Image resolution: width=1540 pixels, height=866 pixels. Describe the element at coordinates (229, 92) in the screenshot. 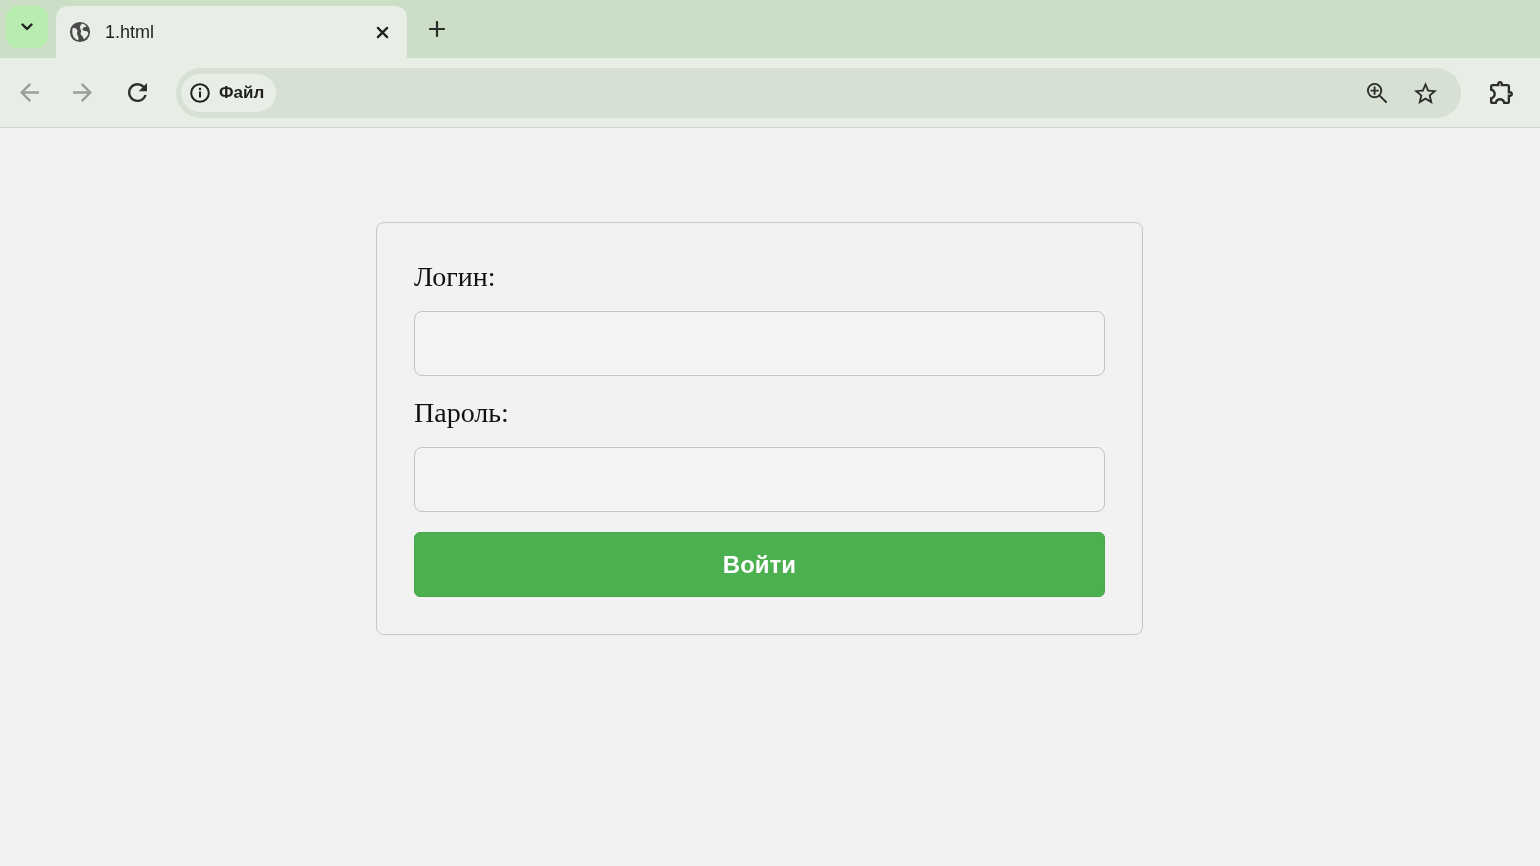

I see `site-info-chip: Файл` at that location.